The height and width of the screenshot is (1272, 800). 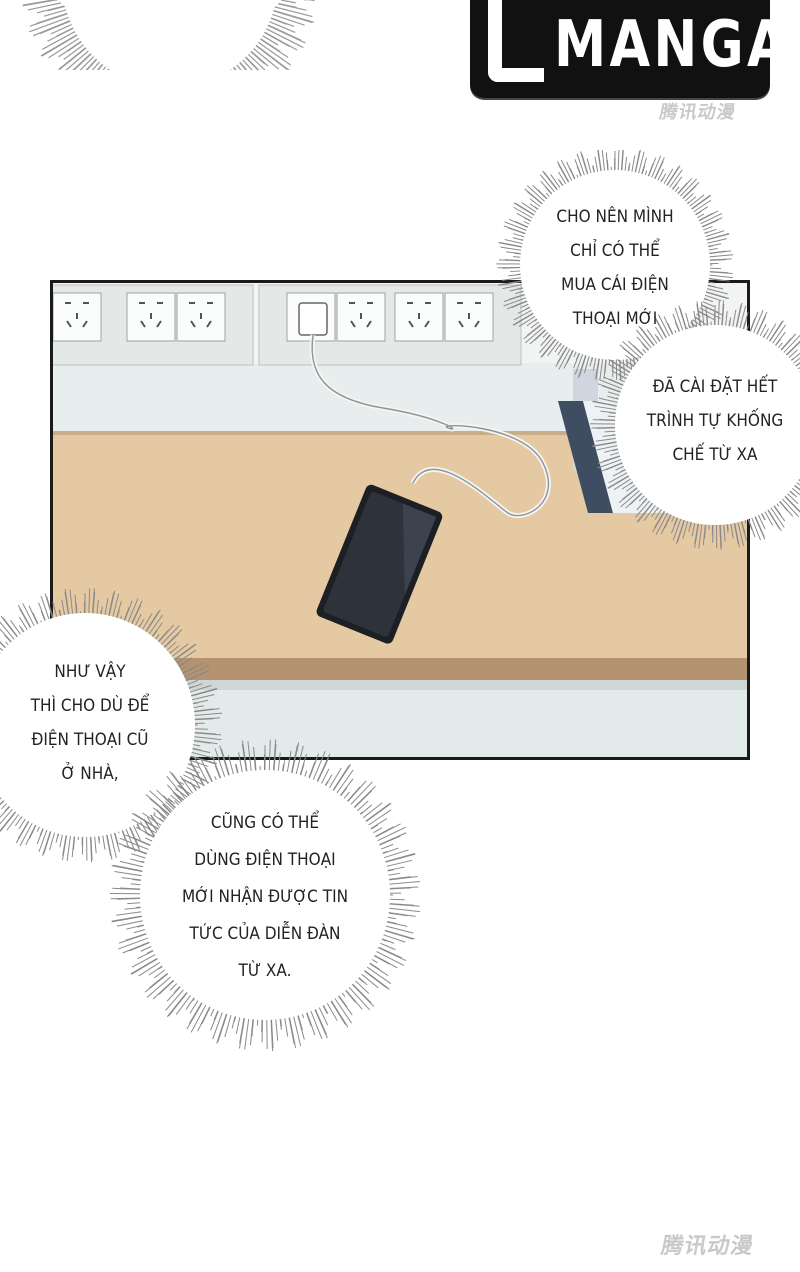 What do you see at coordinates (615, 251) in the screenshot?
I see `bubble-line: CHỈ CÓ THỂ` at bounding box center [615, 251].